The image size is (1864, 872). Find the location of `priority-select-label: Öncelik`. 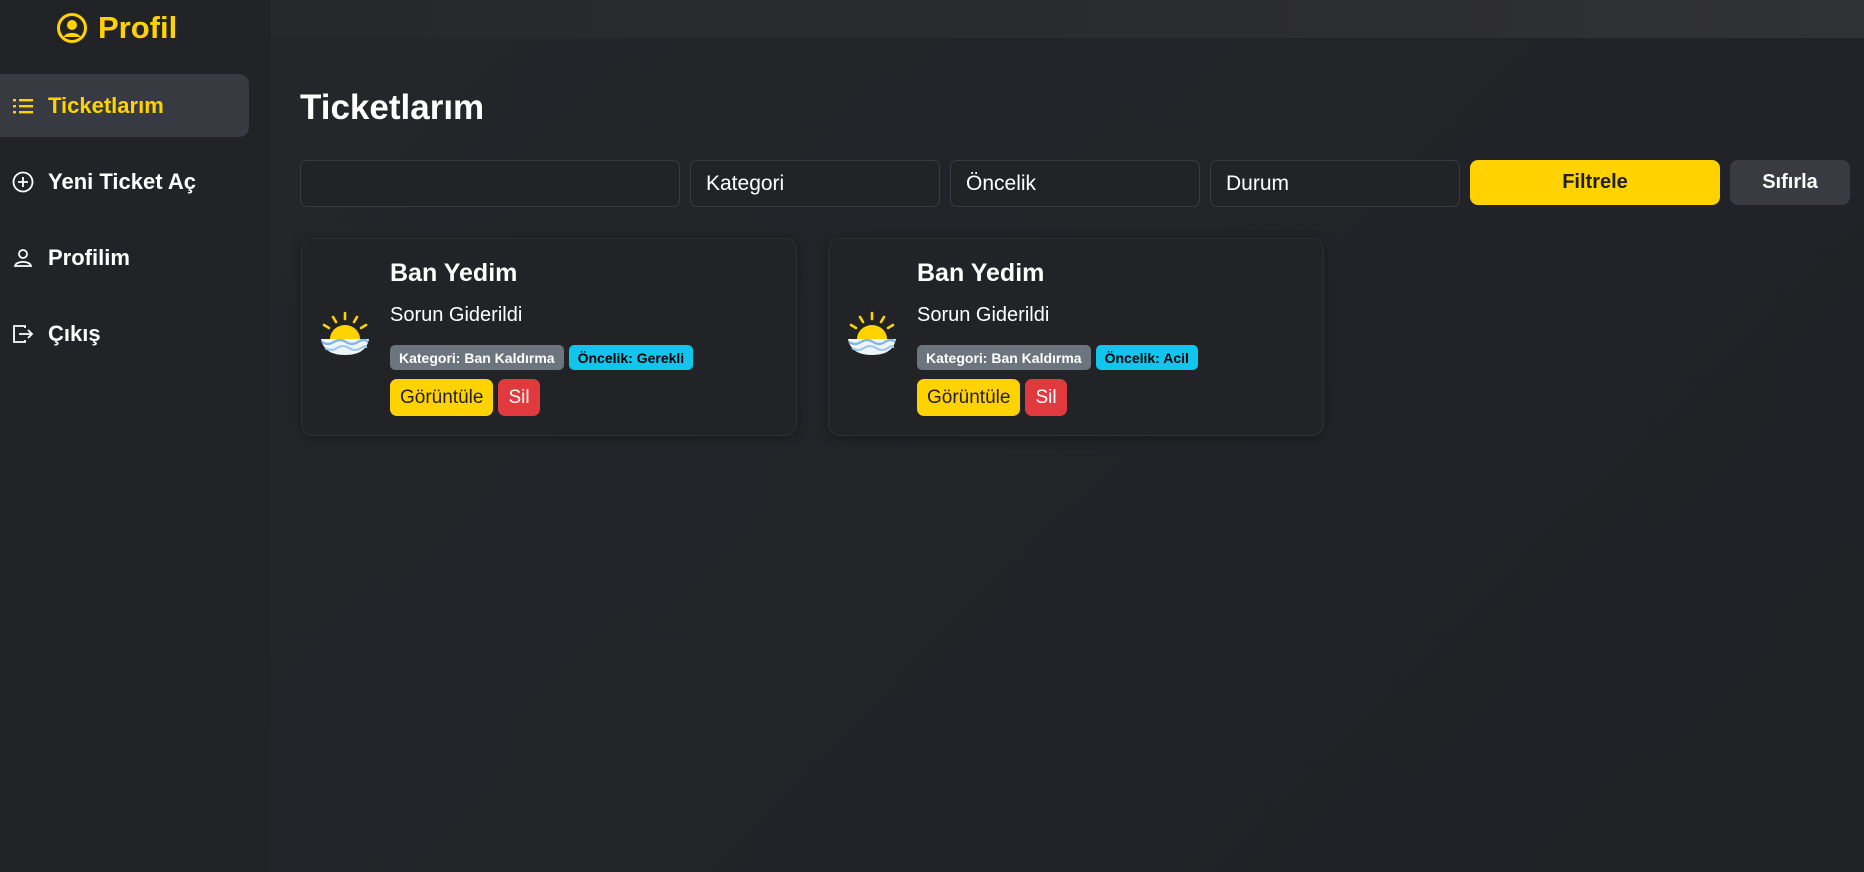

priority-select-label: Öncelik is located at coordinates (1001, 183).